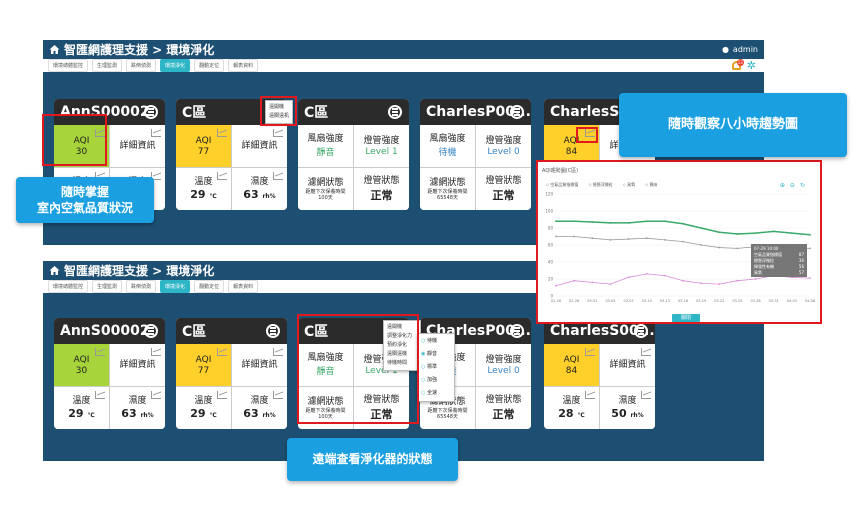 The image size is (860, 505). I want to click on fan-cell: 風扇強度待機, so click(447, 146).